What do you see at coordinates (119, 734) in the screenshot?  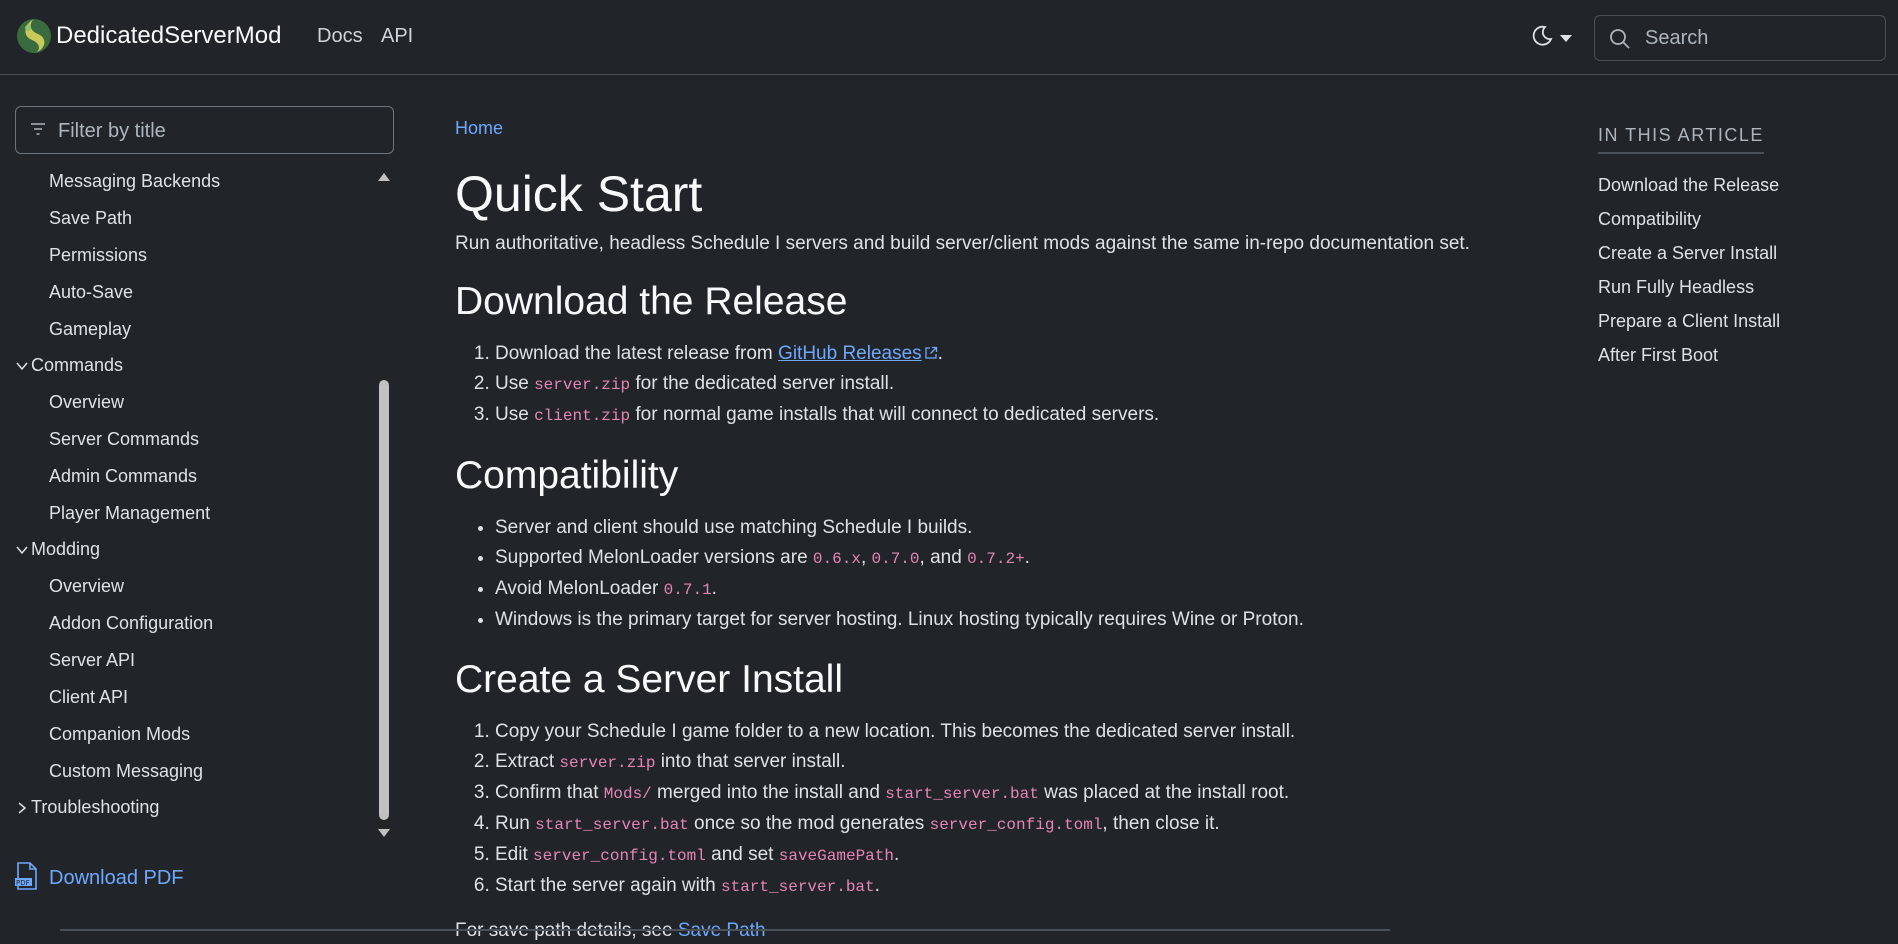 I see `toc-item-companion-mods: Companion Mods` at bounding box center [119, 734].